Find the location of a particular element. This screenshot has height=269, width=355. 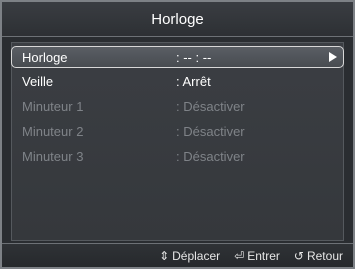

enter-label: Entrer is located at coordinates (263, 255).